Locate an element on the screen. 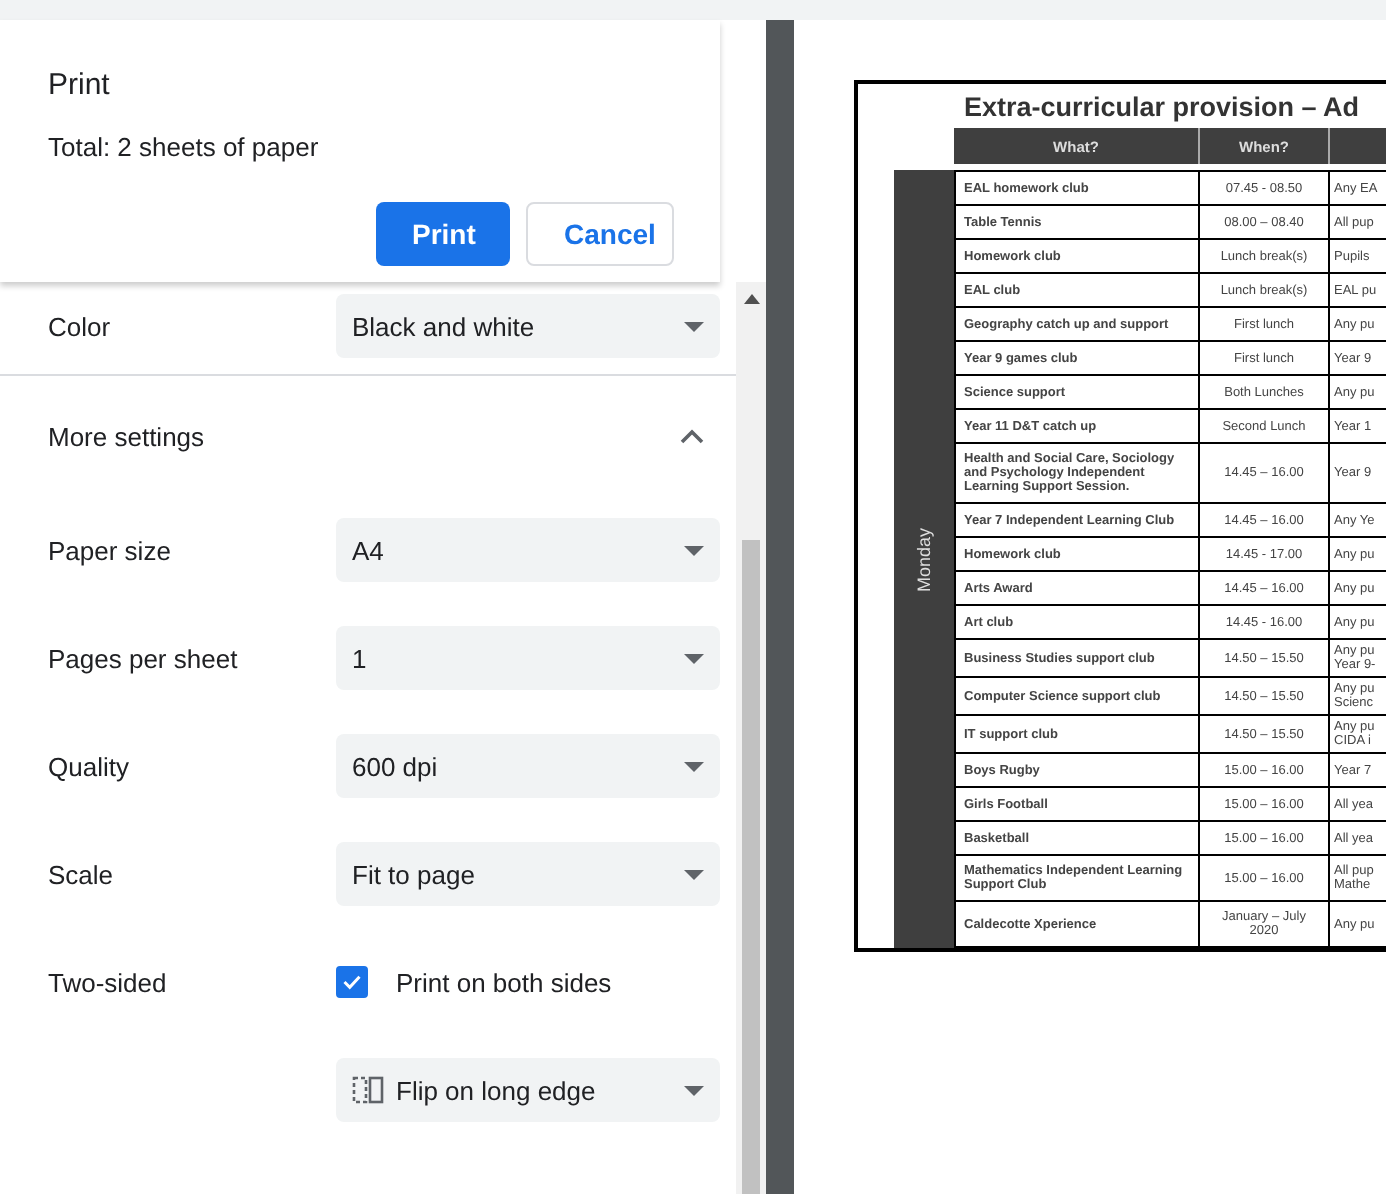  dropdown: Flip on long edge is located at coordinates (528, 1090).